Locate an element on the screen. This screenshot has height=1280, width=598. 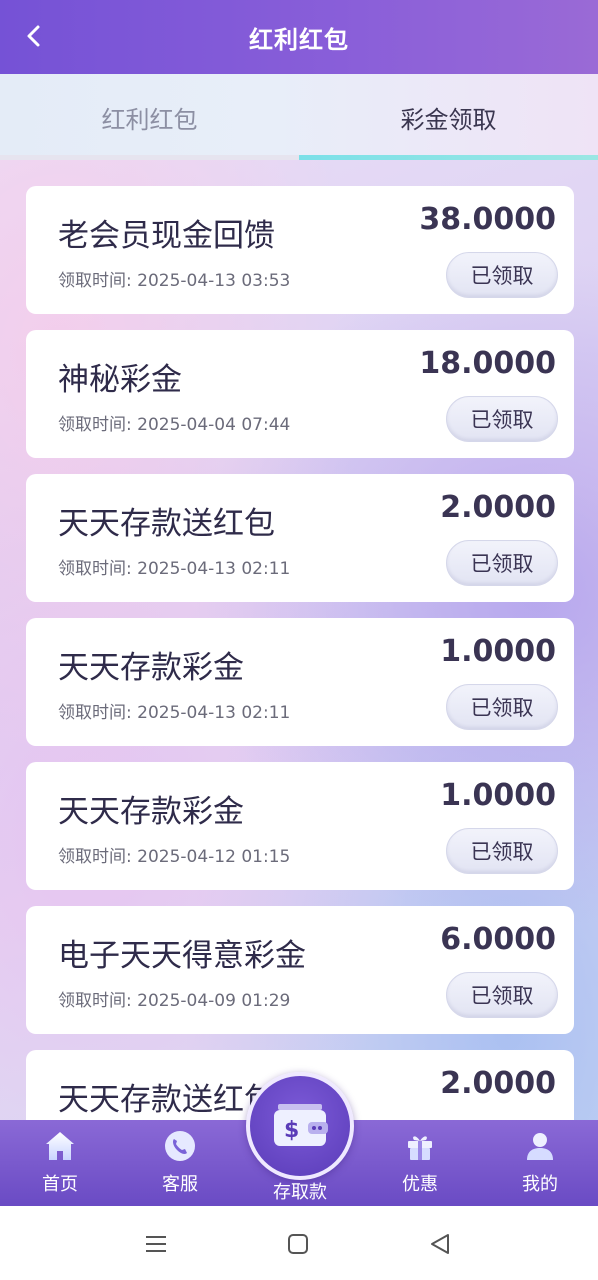
list-item: 神秘彩金 领取时间: 2025-04-04 07:44 18.0000 已领取 is located at coordinates (300, 394).